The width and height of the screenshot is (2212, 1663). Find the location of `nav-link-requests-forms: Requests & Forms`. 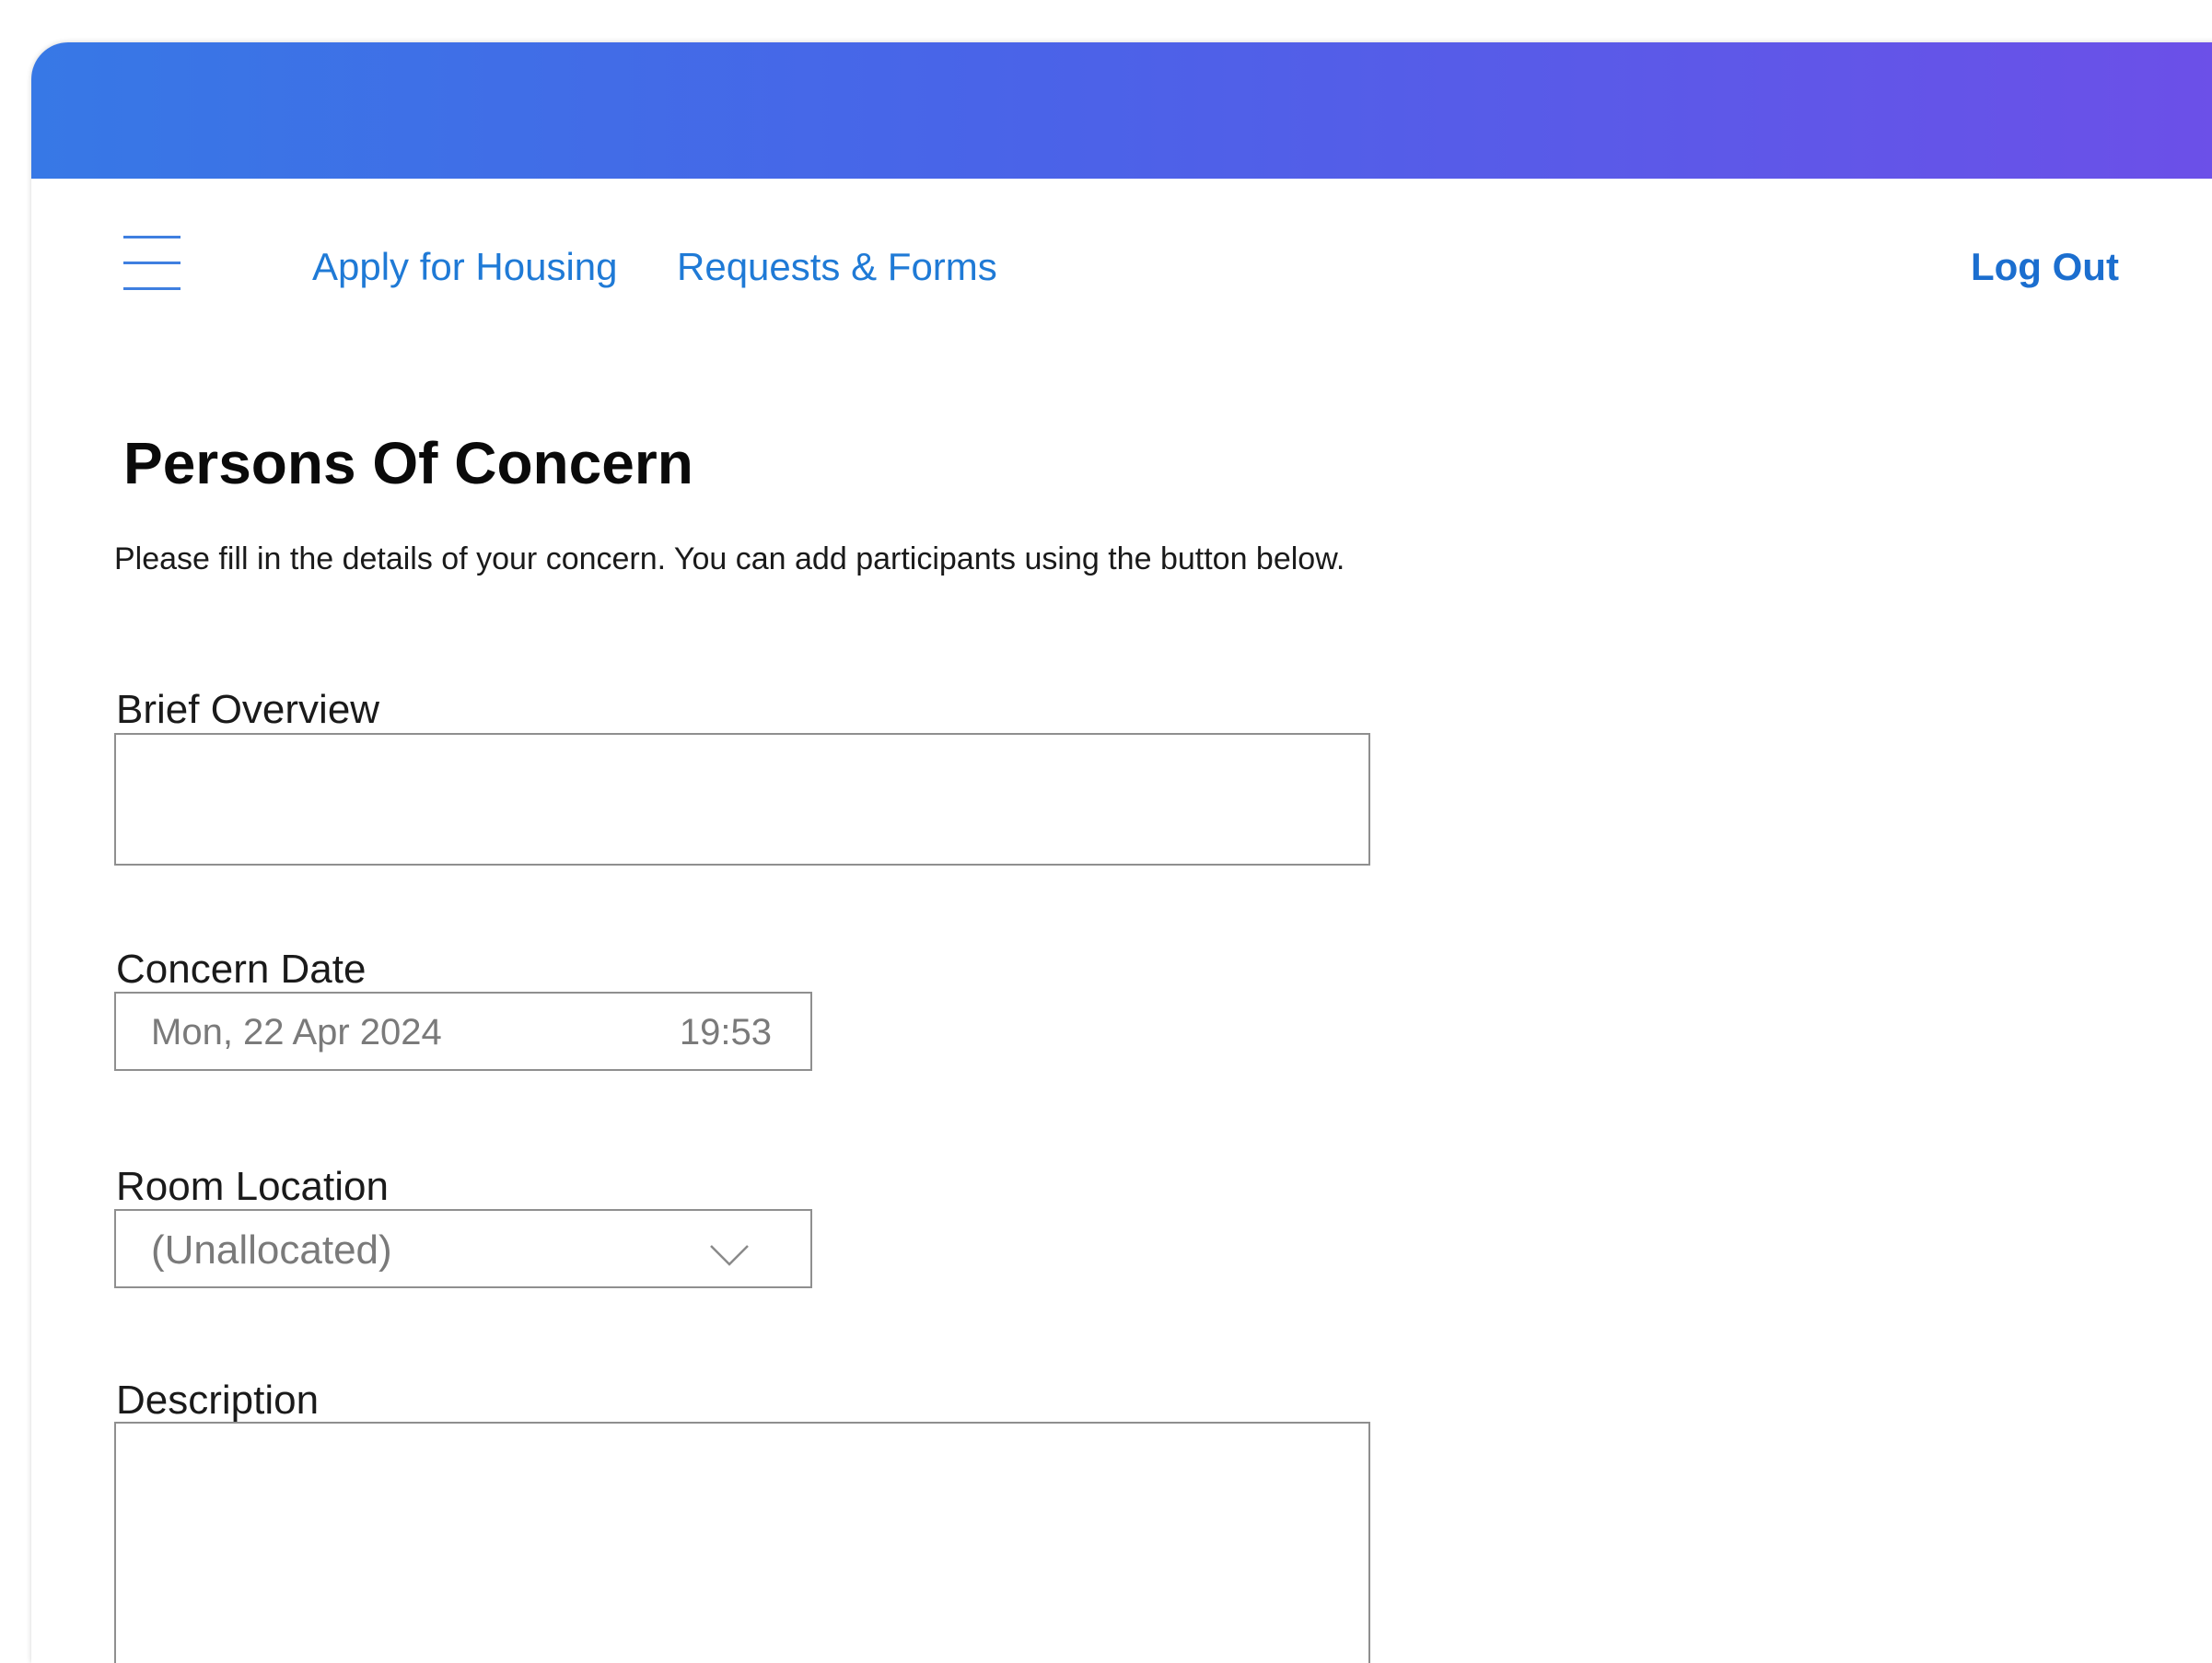

nav-link-requests-forms: Requests & Forms is located at coordinates (837, 267).